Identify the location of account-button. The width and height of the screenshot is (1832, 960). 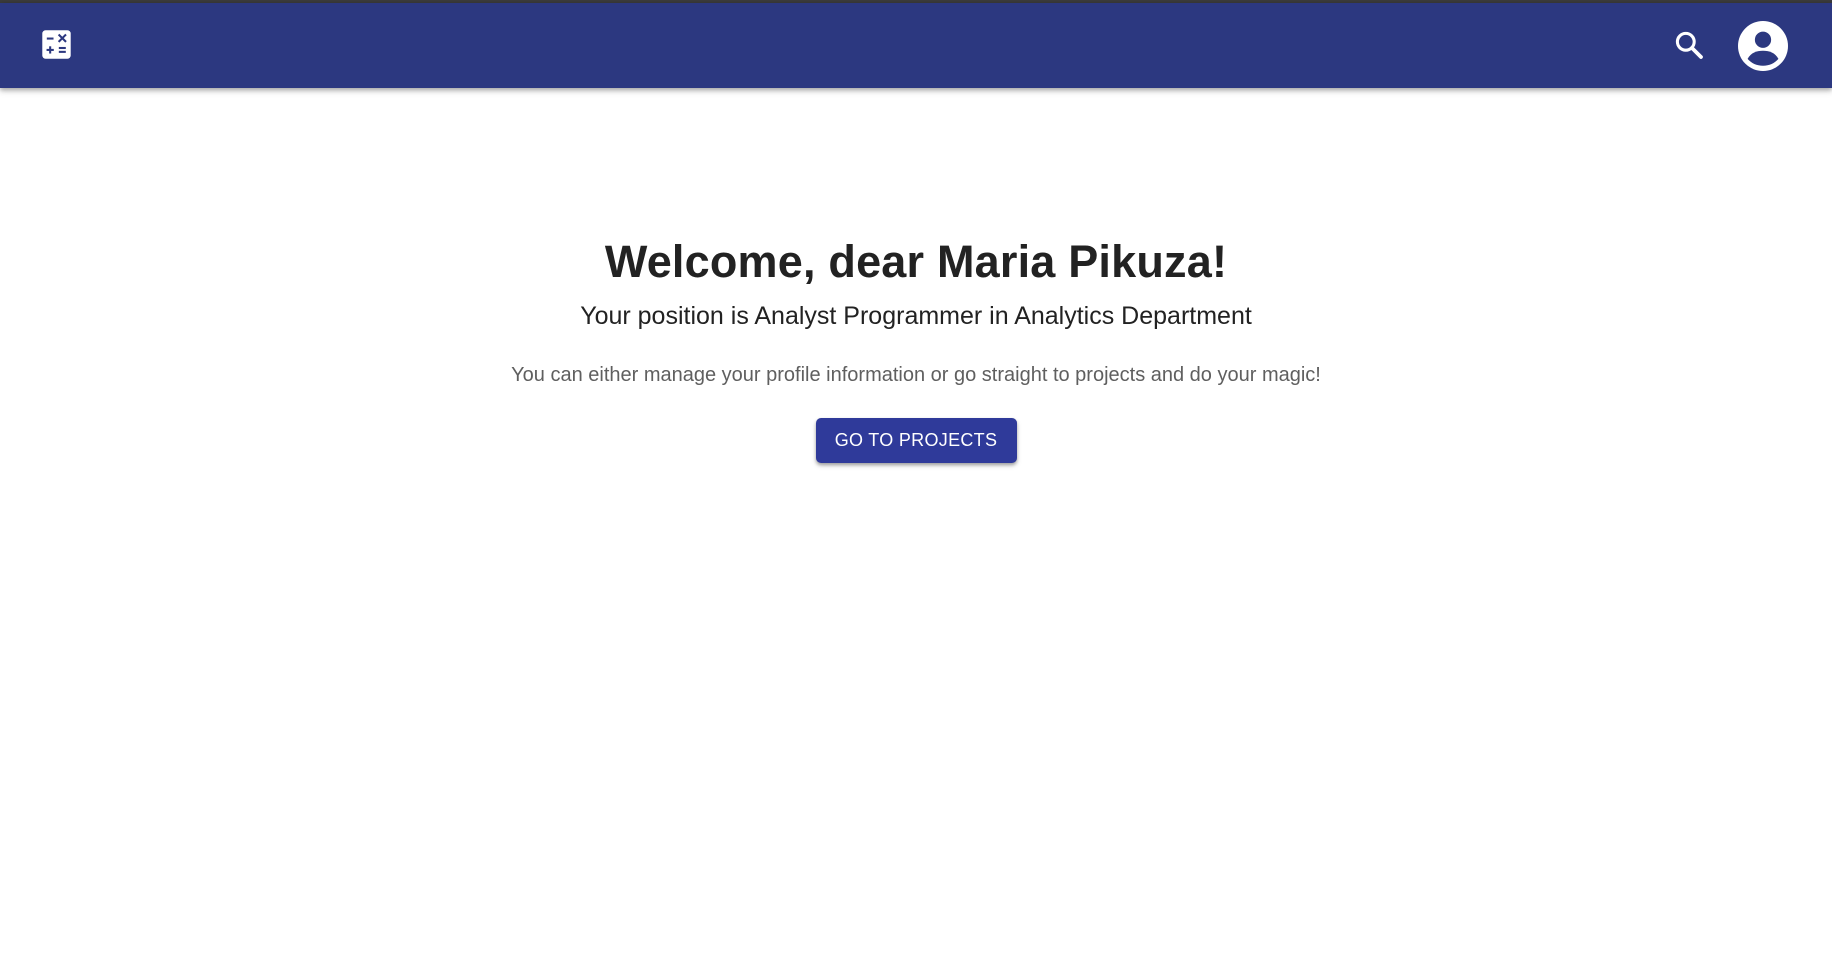
(1763, 48).